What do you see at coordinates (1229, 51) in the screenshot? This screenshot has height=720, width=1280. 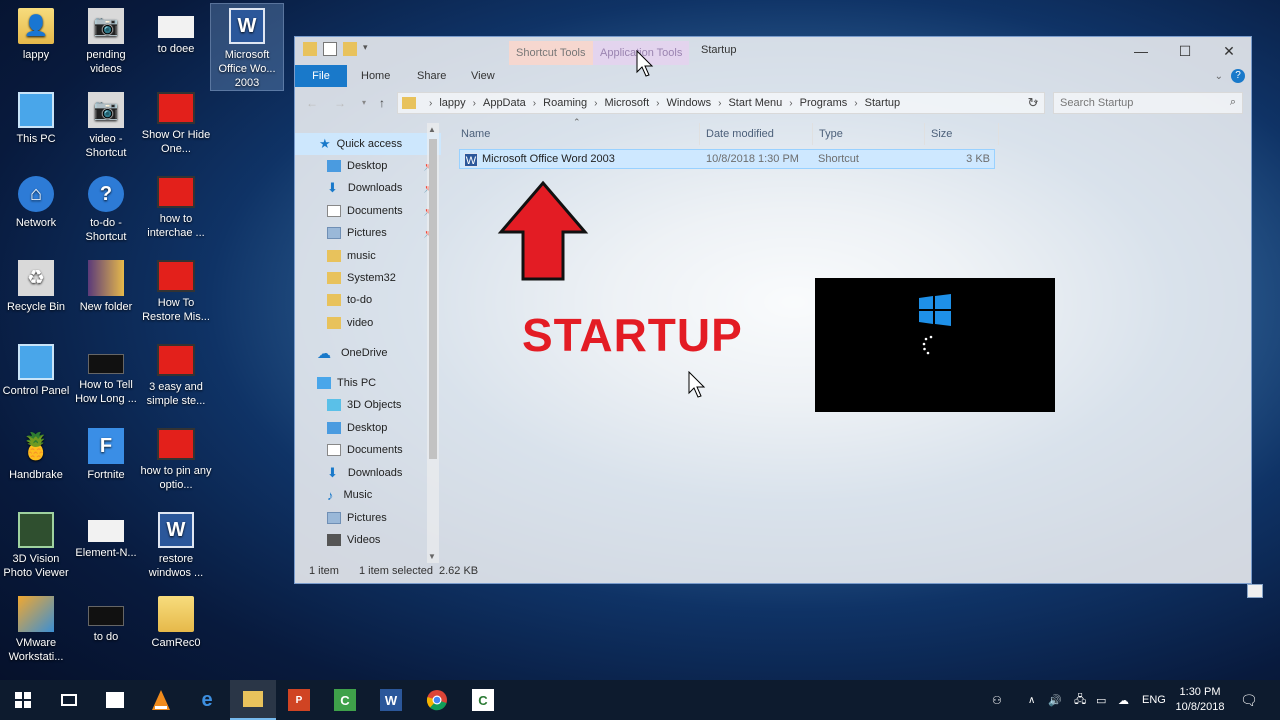 I see `close-button: ✕` at bounding box center [1229, 51].